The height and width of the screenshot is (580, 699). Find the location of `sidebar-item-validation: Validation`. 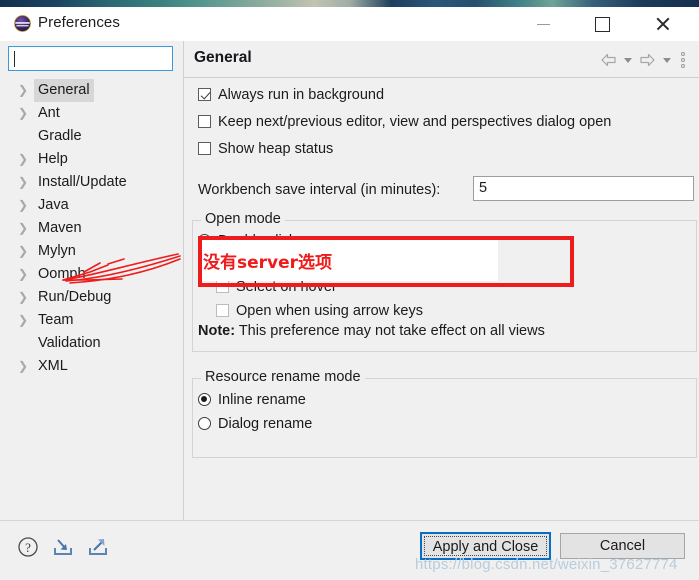

sidebar-item-validation: Validation is located at coordinates (91, 343).